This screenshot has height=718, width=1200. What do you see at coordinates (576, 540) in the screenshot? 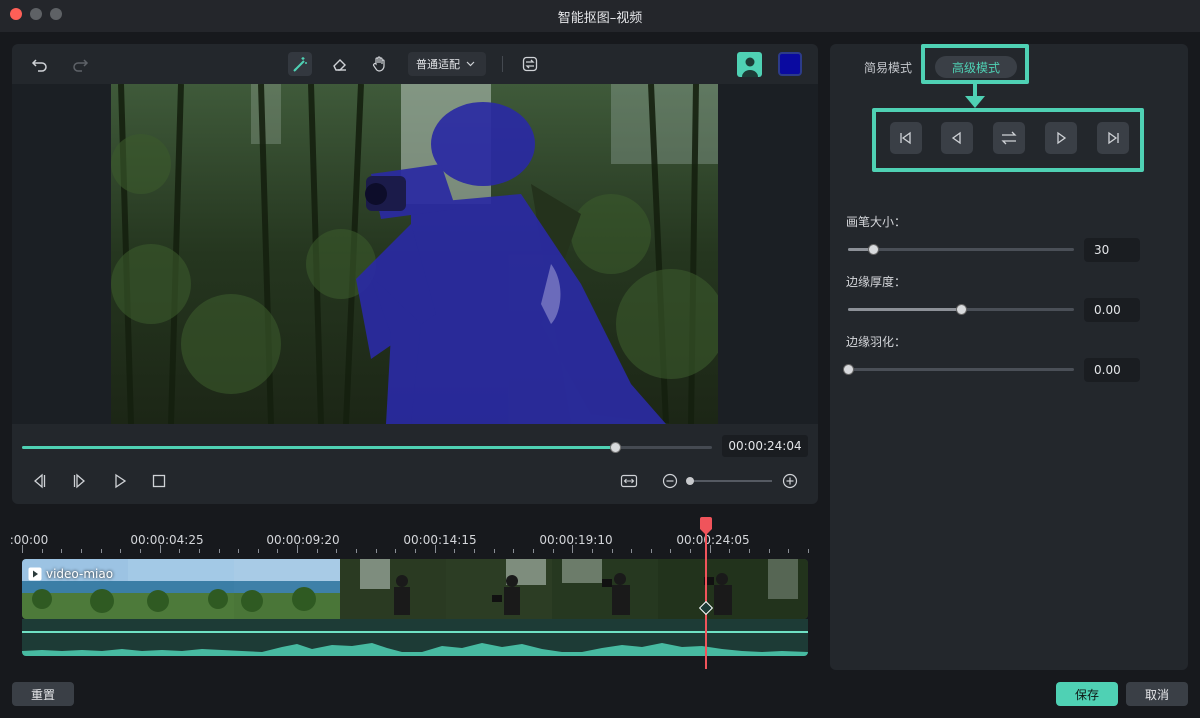
I see `ruler-label: 00:00:19:10` at bounding box center [576, 540].